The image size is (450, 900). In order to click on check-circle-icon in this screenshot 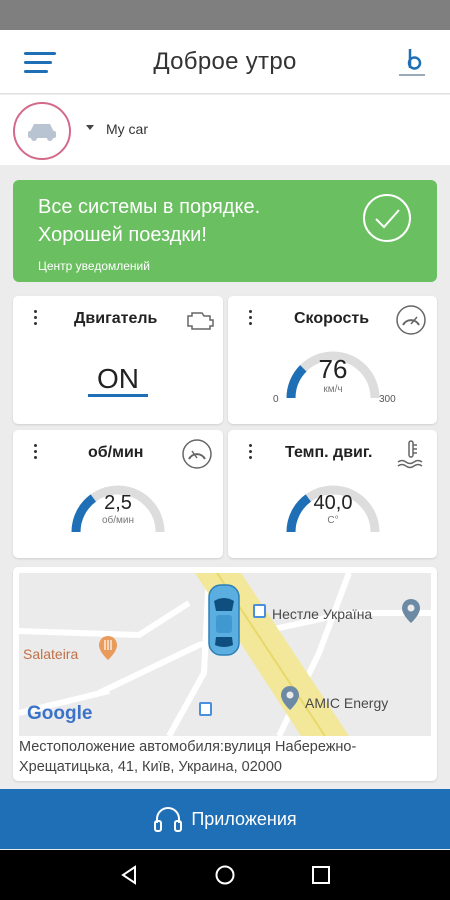, I will do `click(387, 218)`.